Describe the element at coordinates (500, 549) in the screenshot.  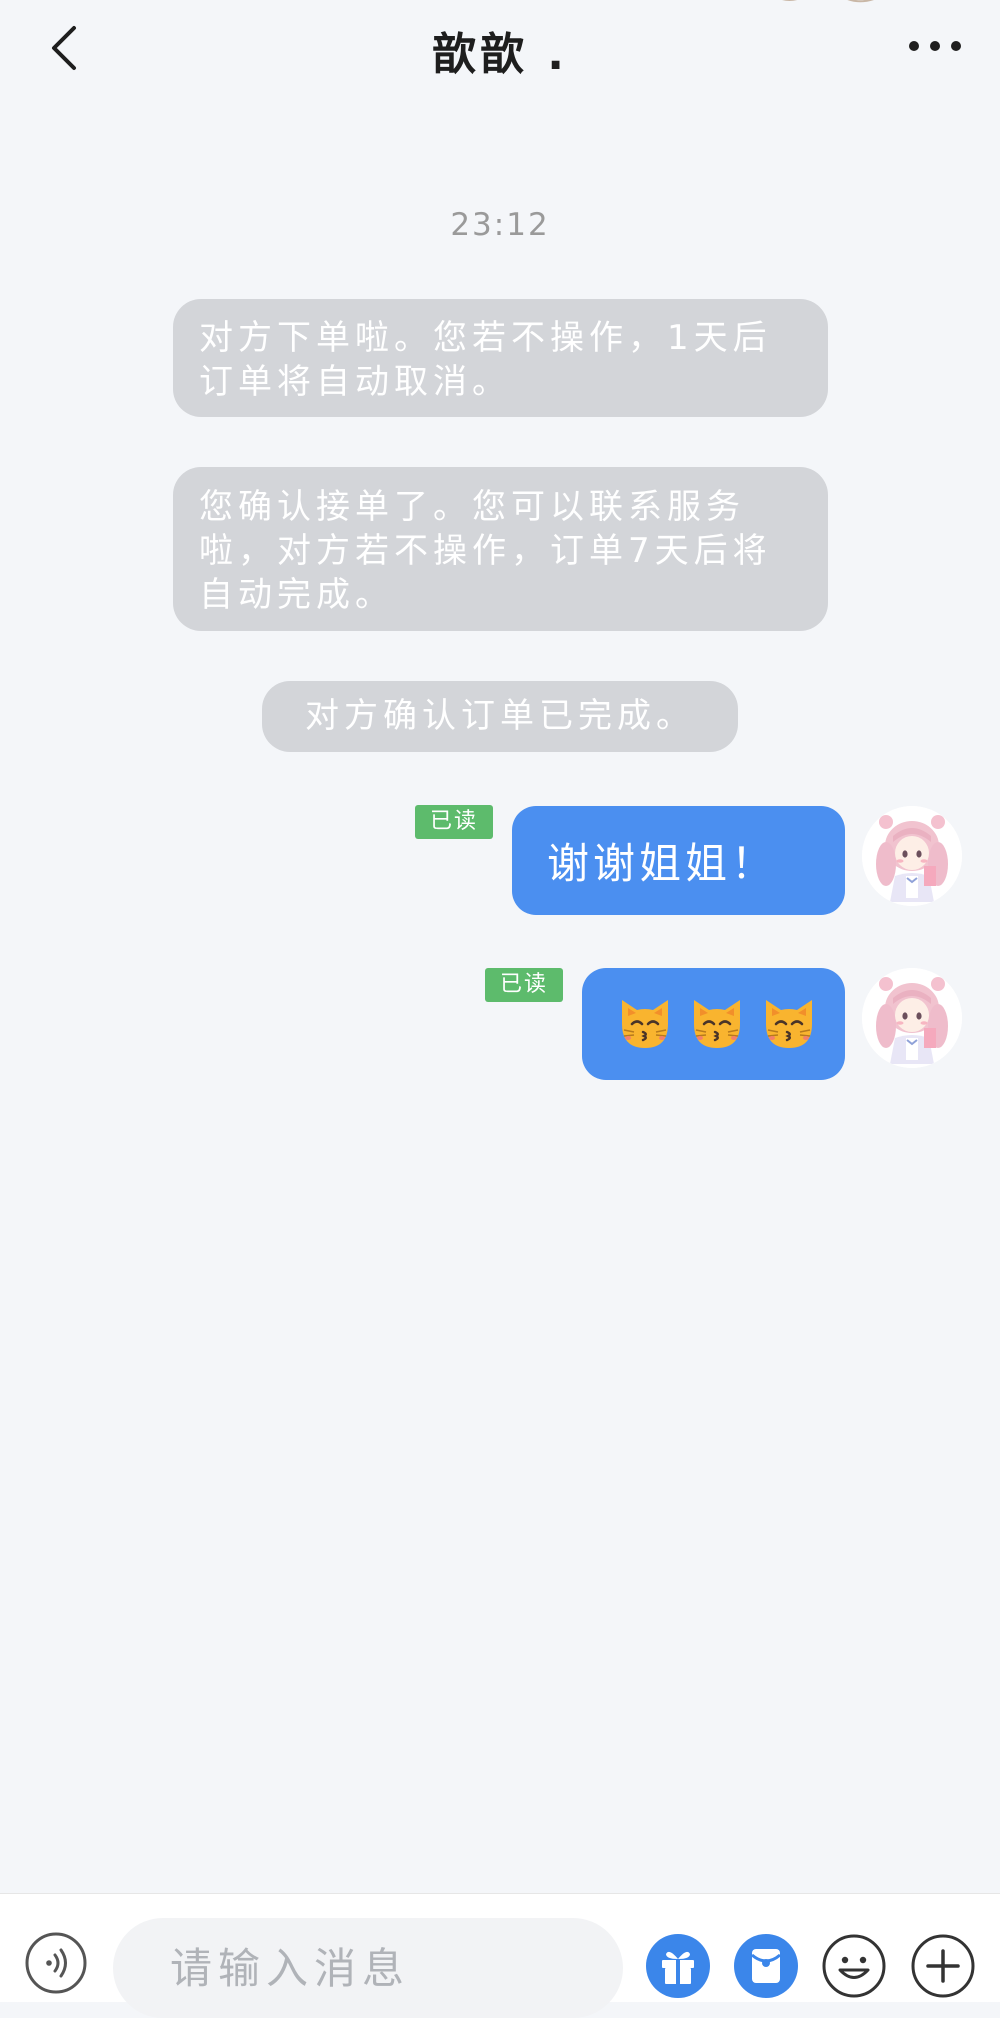
I see `system-notice-order-accepted: 您确认接单了。您可以联系服务啦，对方若不操作，订单7天后将自动完成。` at that location.